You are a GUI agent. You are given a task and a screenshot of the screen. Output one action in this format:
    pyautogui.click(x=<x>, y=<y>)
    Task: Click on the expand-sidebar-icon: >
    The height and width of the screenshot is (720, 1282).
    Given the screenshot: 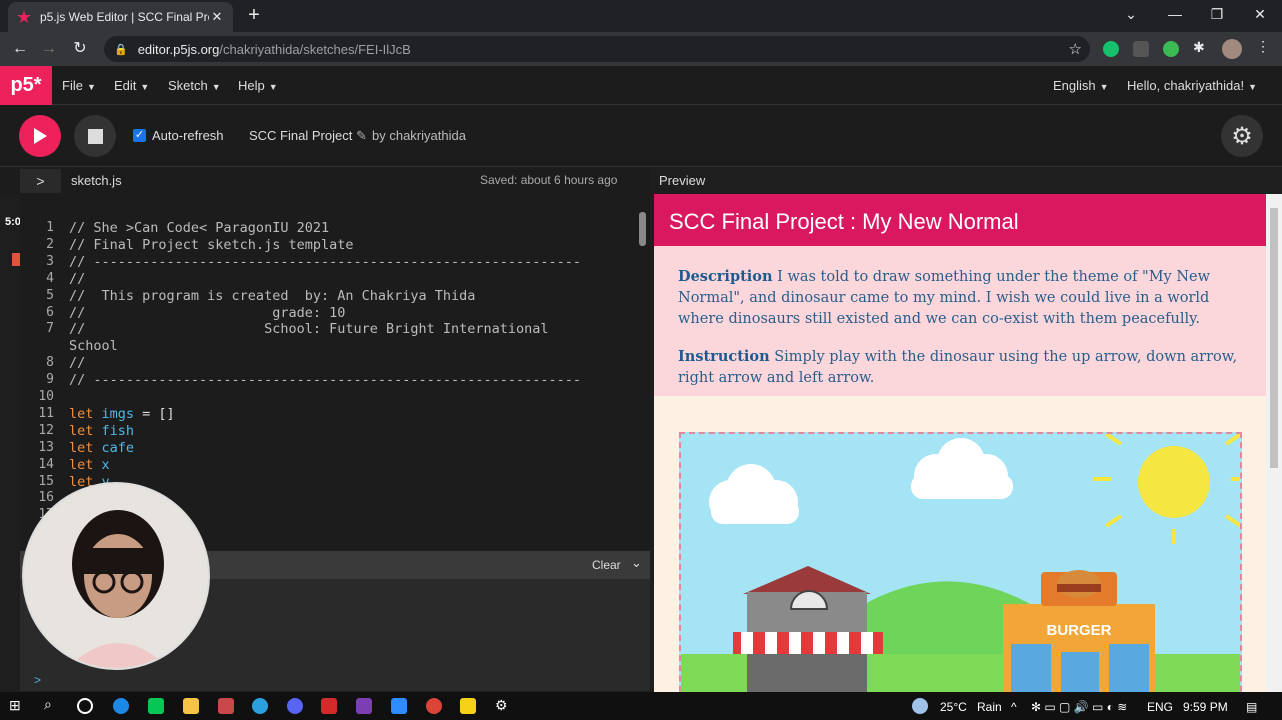 What is the action you would take?
    pyautogui.click(x=40, y=181)
    